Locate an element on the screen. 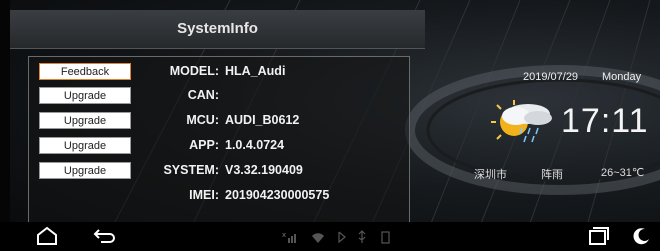 Image resolution: width=660 pixels, height=251 pixels. feedback-button: Feedback is located at coordinates (85, 71).